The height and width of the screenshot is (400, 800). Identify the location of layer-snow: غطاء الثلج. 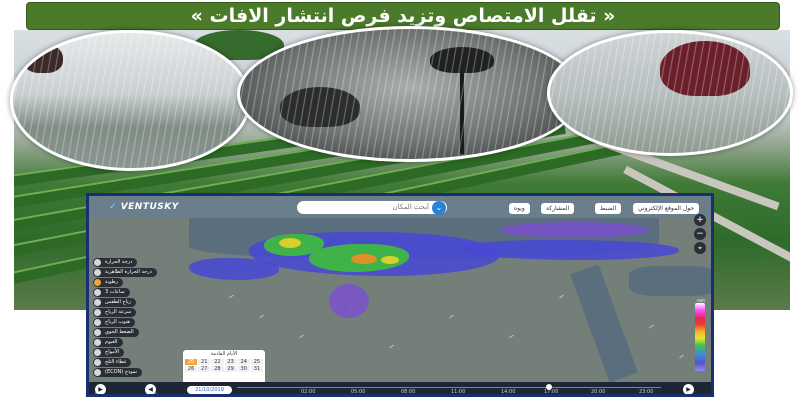
(112, 362).